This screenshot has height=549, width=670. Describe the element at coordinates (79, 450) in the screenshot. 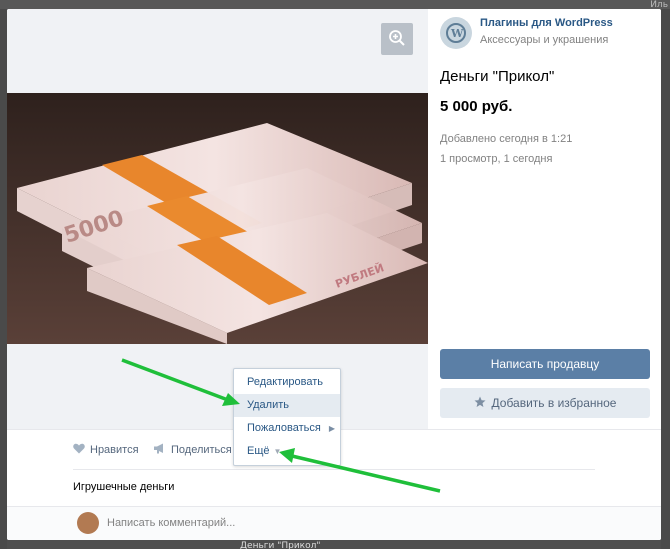

I see `heart-icon` at that location.